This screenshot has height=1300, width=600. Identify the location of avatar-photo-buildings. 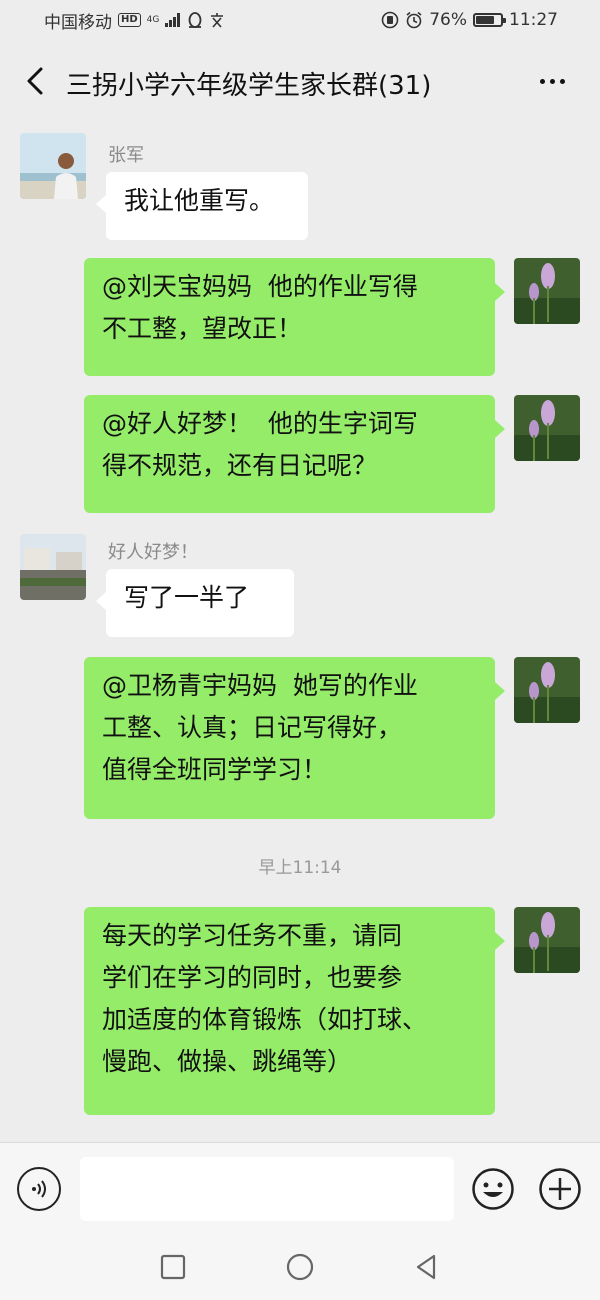
(53, 567).